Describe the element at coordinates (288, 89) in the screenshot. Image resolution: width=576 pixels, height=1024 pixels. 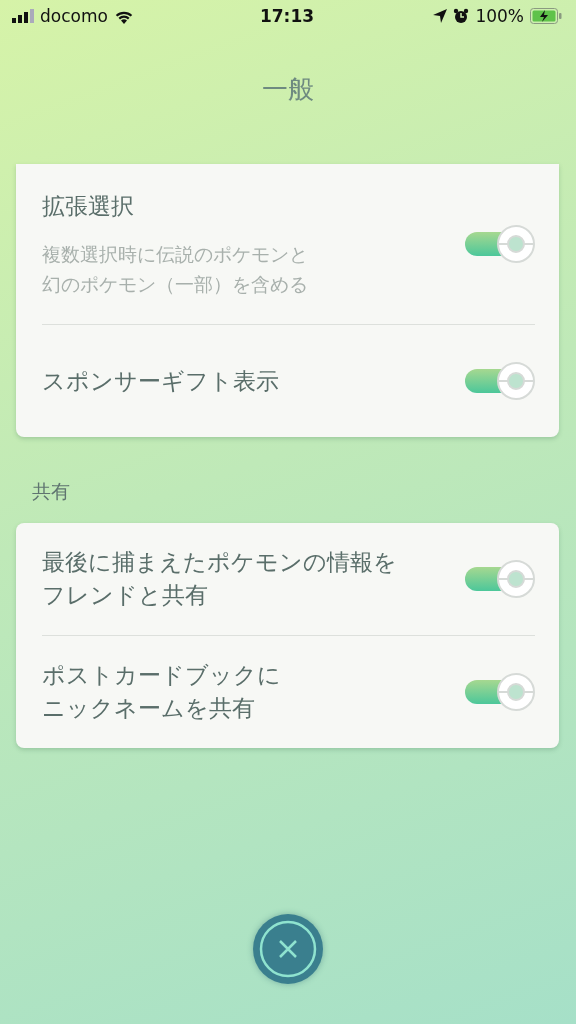
I see `page-title: 一般` at that location.